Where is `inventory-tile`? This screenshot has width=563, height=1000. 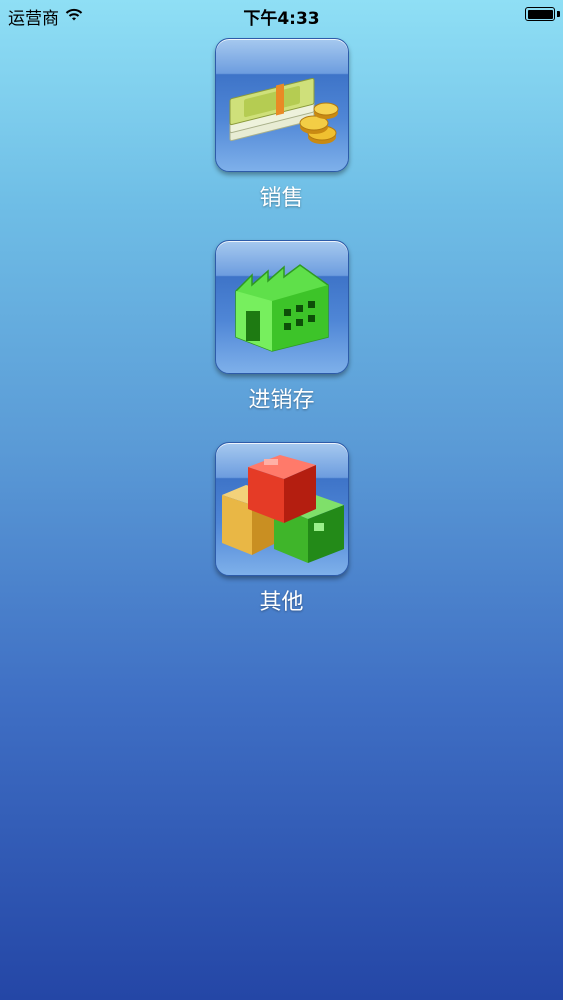 inventory-tile is located at coordinates (281, 307).